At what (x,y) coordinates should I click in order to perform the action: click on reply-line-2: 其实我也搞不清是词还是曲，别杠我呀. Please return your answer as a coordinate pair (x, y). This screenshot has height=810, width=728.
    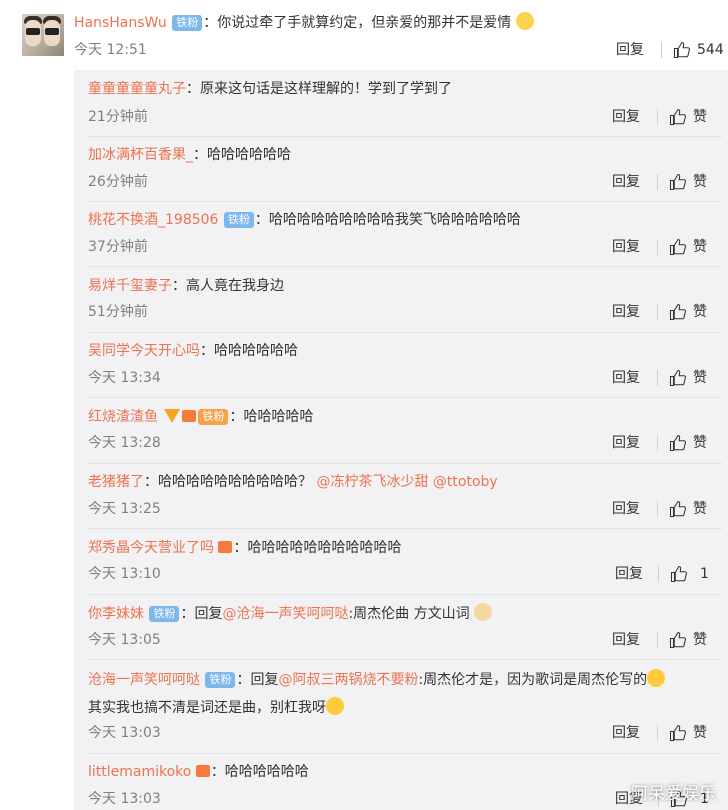
    Looking at the image, I should click on (216, 707).